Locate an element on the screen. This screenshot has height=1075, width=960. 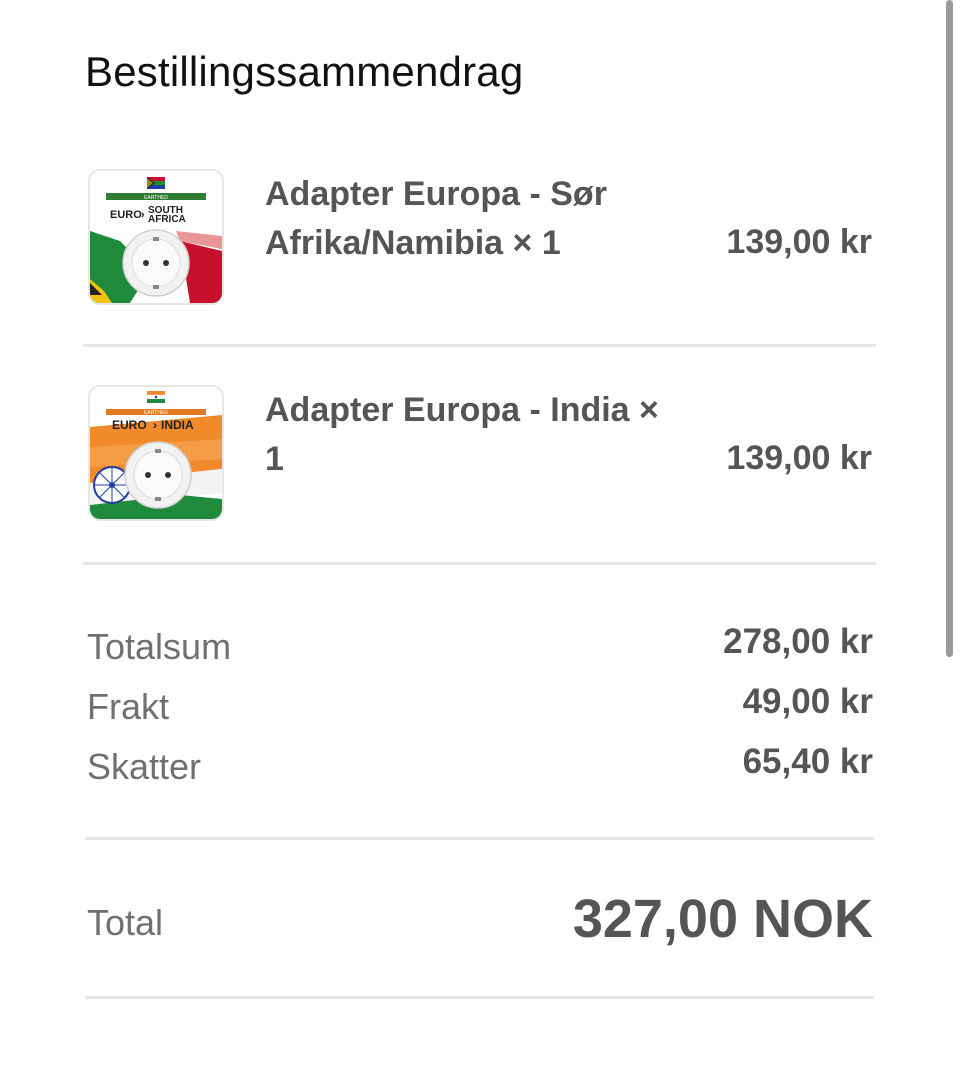
south-africa-flag-icon is located at coordinates (156, 183).